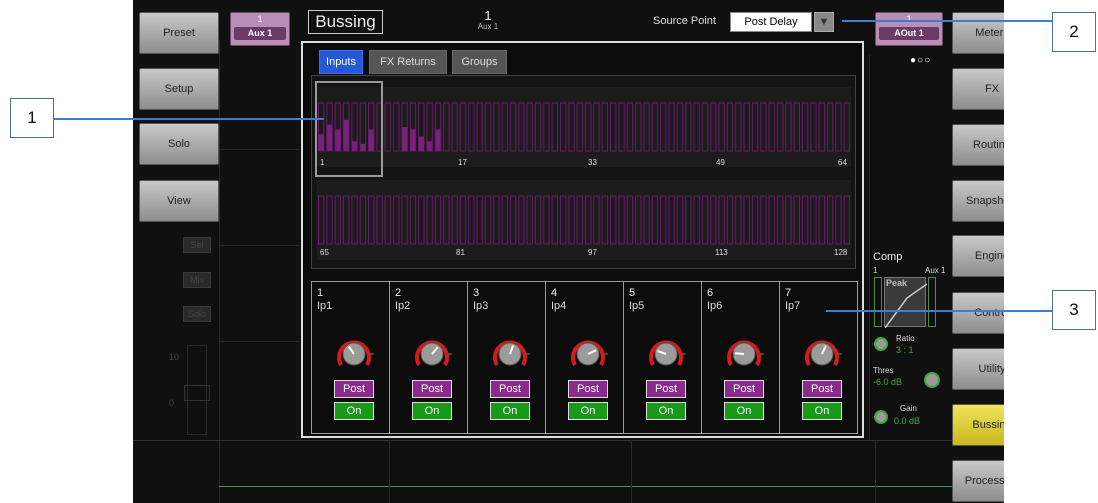 The width and height of the screenshot is (1098, 503). I want to click on send-channel-name: Ip6, so click(715, 306).